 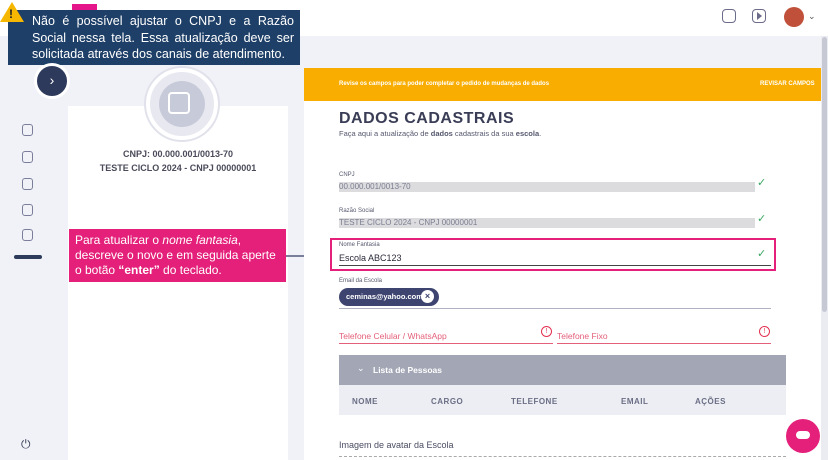 I want to click on fixo-underline, so click(x=664, y=343).